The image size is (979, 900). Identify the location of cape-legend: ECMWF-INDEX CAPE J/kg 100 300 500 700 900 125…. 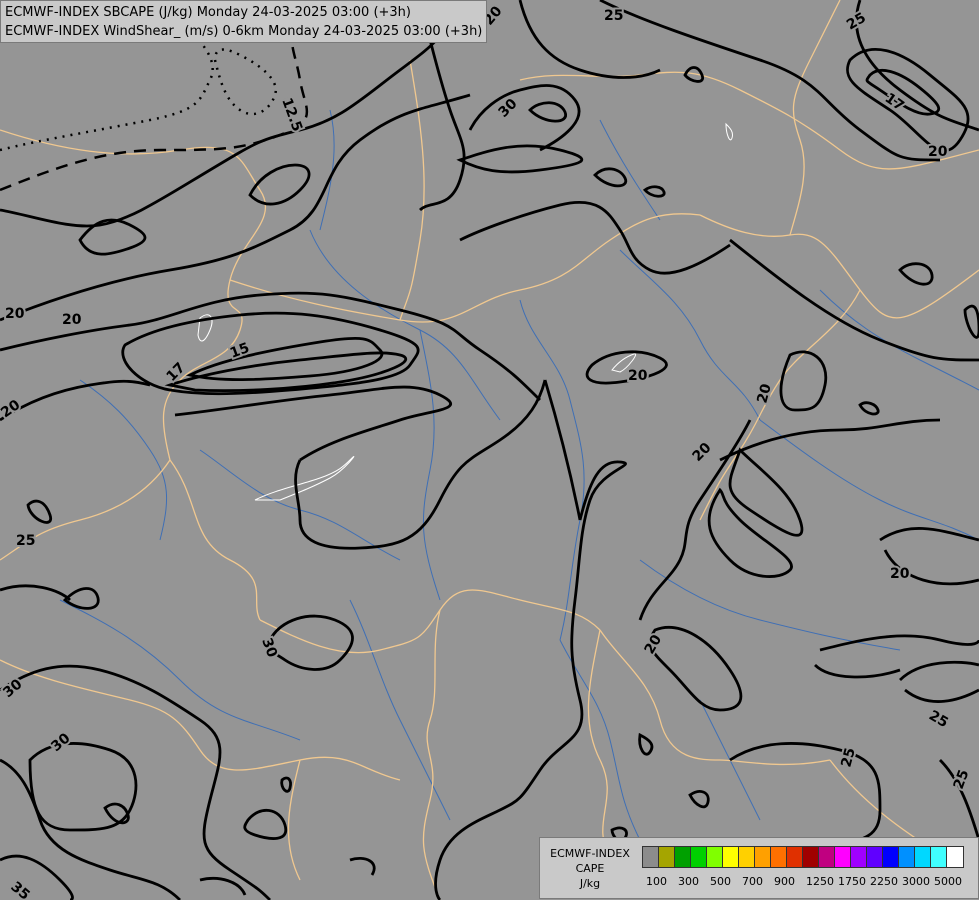
(759, 868).